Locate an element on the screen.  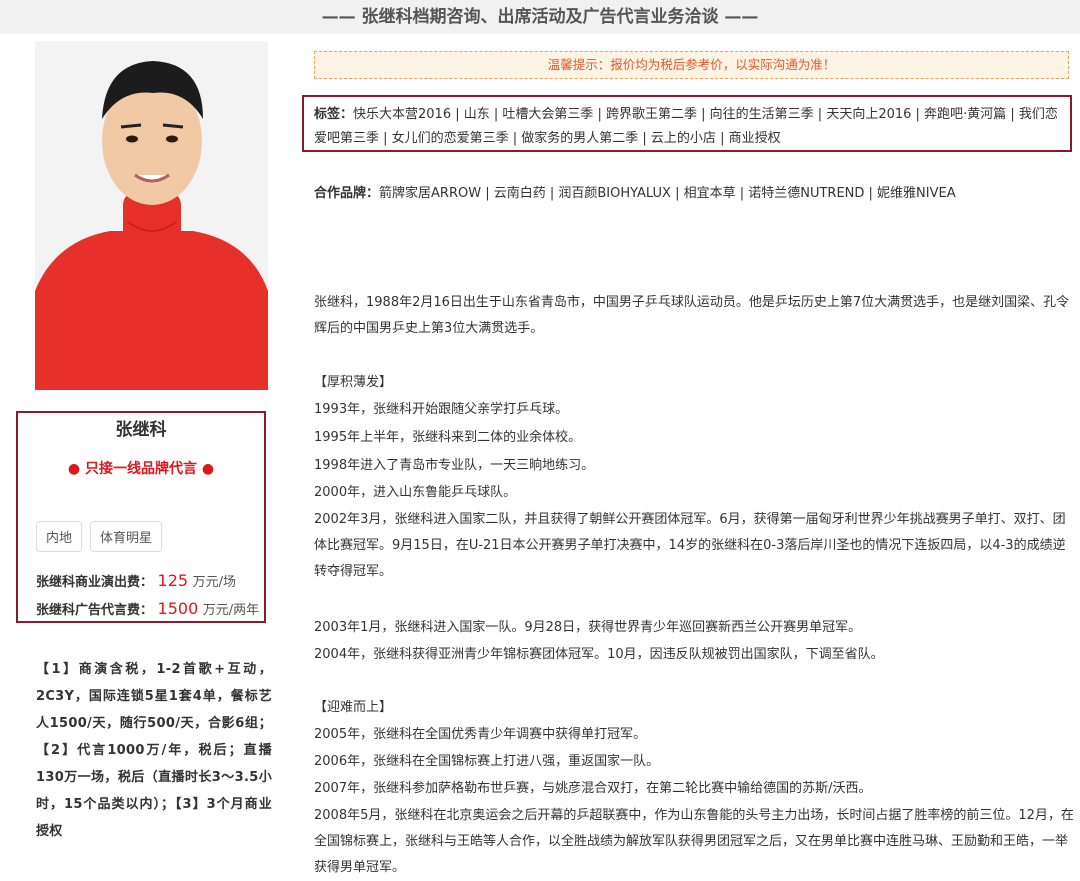
tag-sports-star: 体育明星 is located at coordinates (126, 536).